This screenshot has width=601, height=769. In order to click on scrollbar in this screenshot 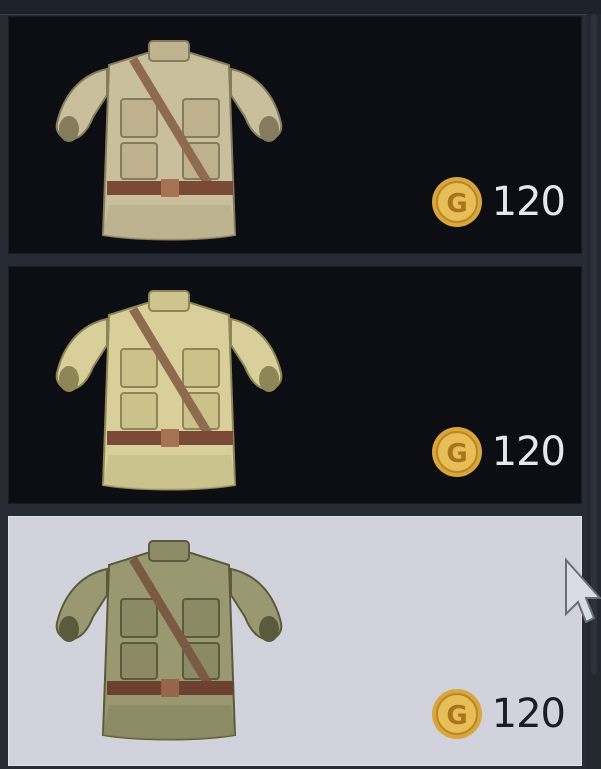, I will do `click(594, 391)`.